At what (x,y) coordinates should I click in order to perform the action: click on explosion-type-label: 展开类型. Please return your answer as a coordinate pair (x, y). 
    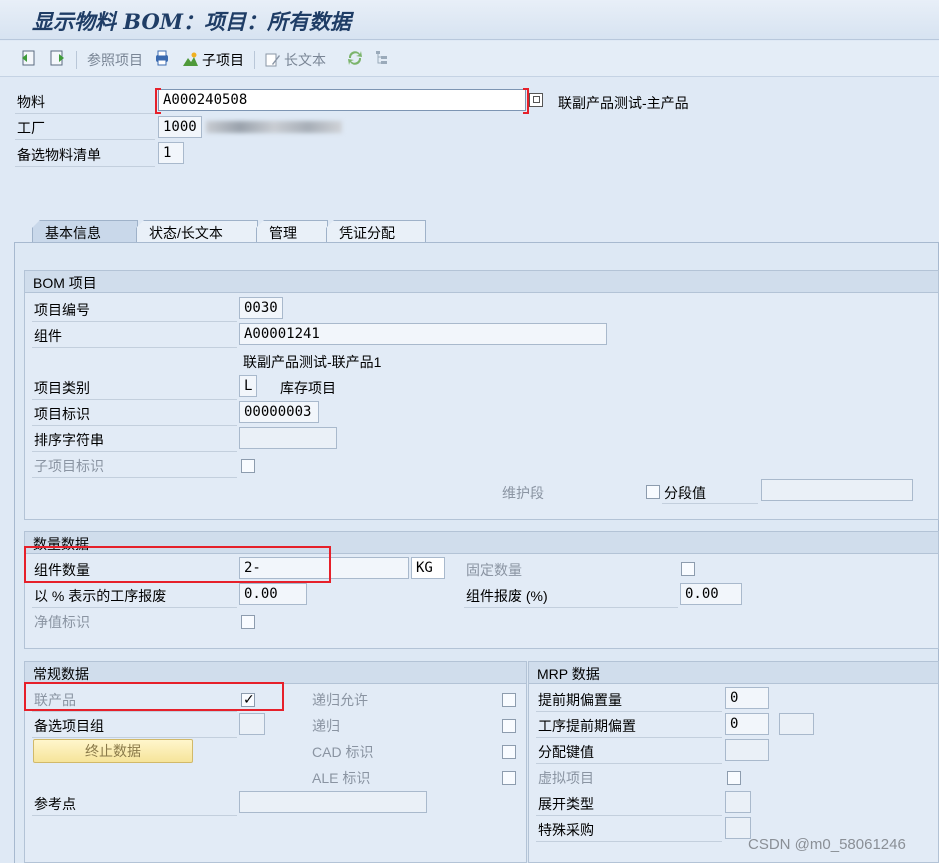
    Looking at the image, I should click on (566, 804).